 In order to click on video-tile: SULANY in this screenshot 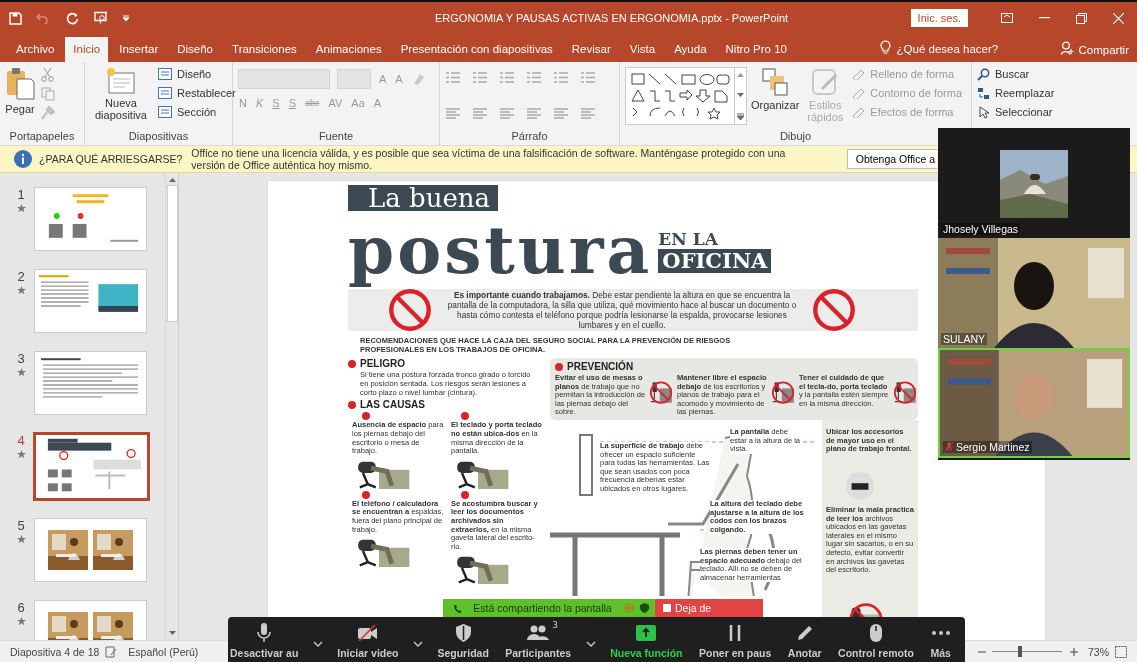, I will do `click(1034, 293)`.